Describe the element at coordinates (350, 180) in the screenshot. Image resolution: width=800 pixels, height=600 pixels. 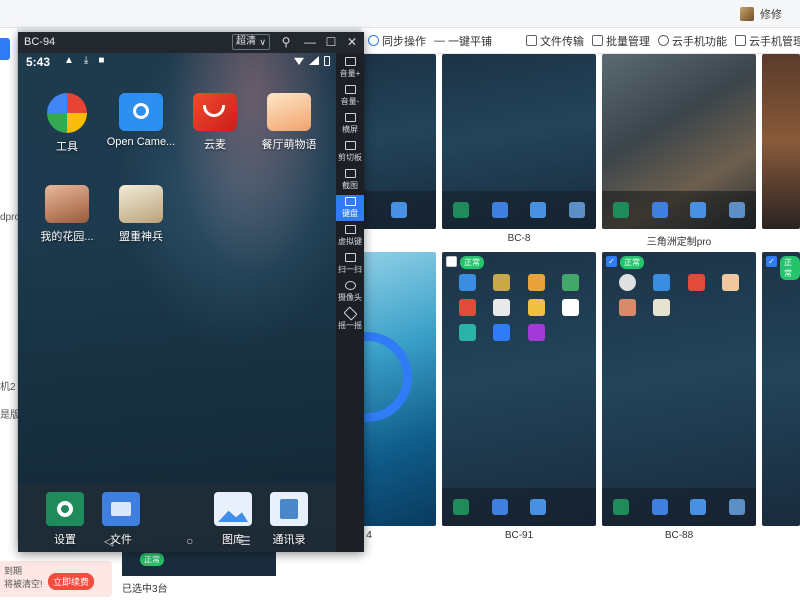
I see `screenshot-button: 截图` at that location.